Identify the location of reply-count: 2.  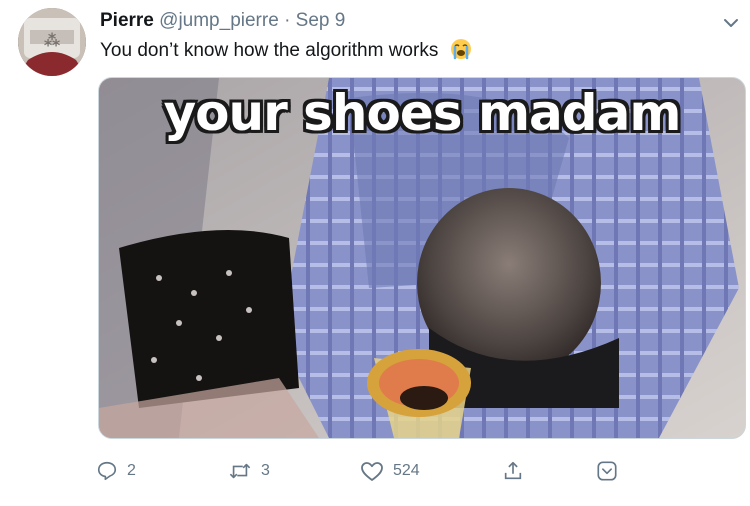
(131, 470).